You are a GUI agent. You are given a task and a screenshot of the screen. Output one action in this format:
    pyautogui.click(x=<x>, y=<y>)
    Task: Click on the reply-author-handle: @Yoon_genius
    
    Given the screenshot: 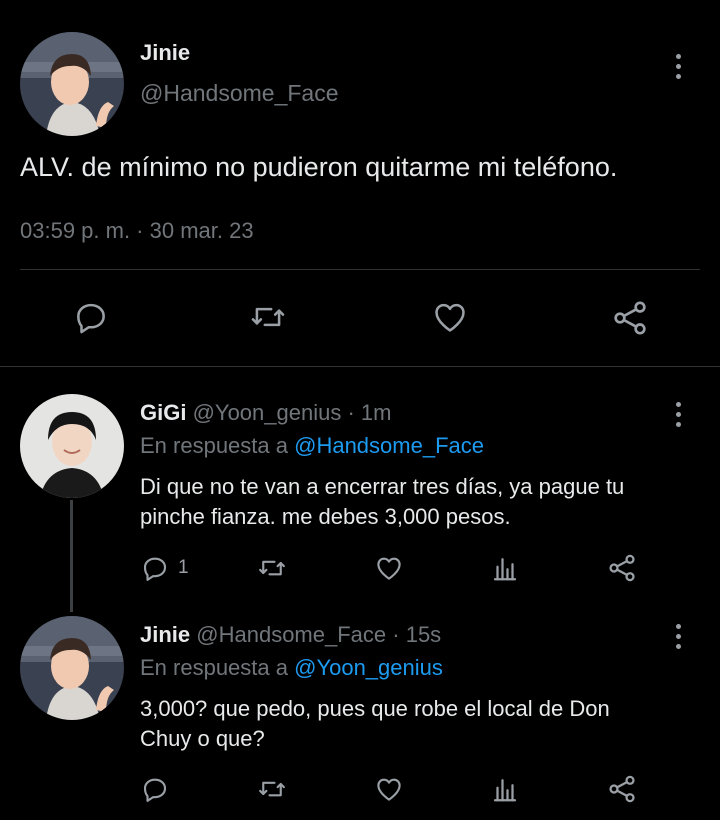 What is the action you would take?
    pyautogui.click(x=267, y=412)
    